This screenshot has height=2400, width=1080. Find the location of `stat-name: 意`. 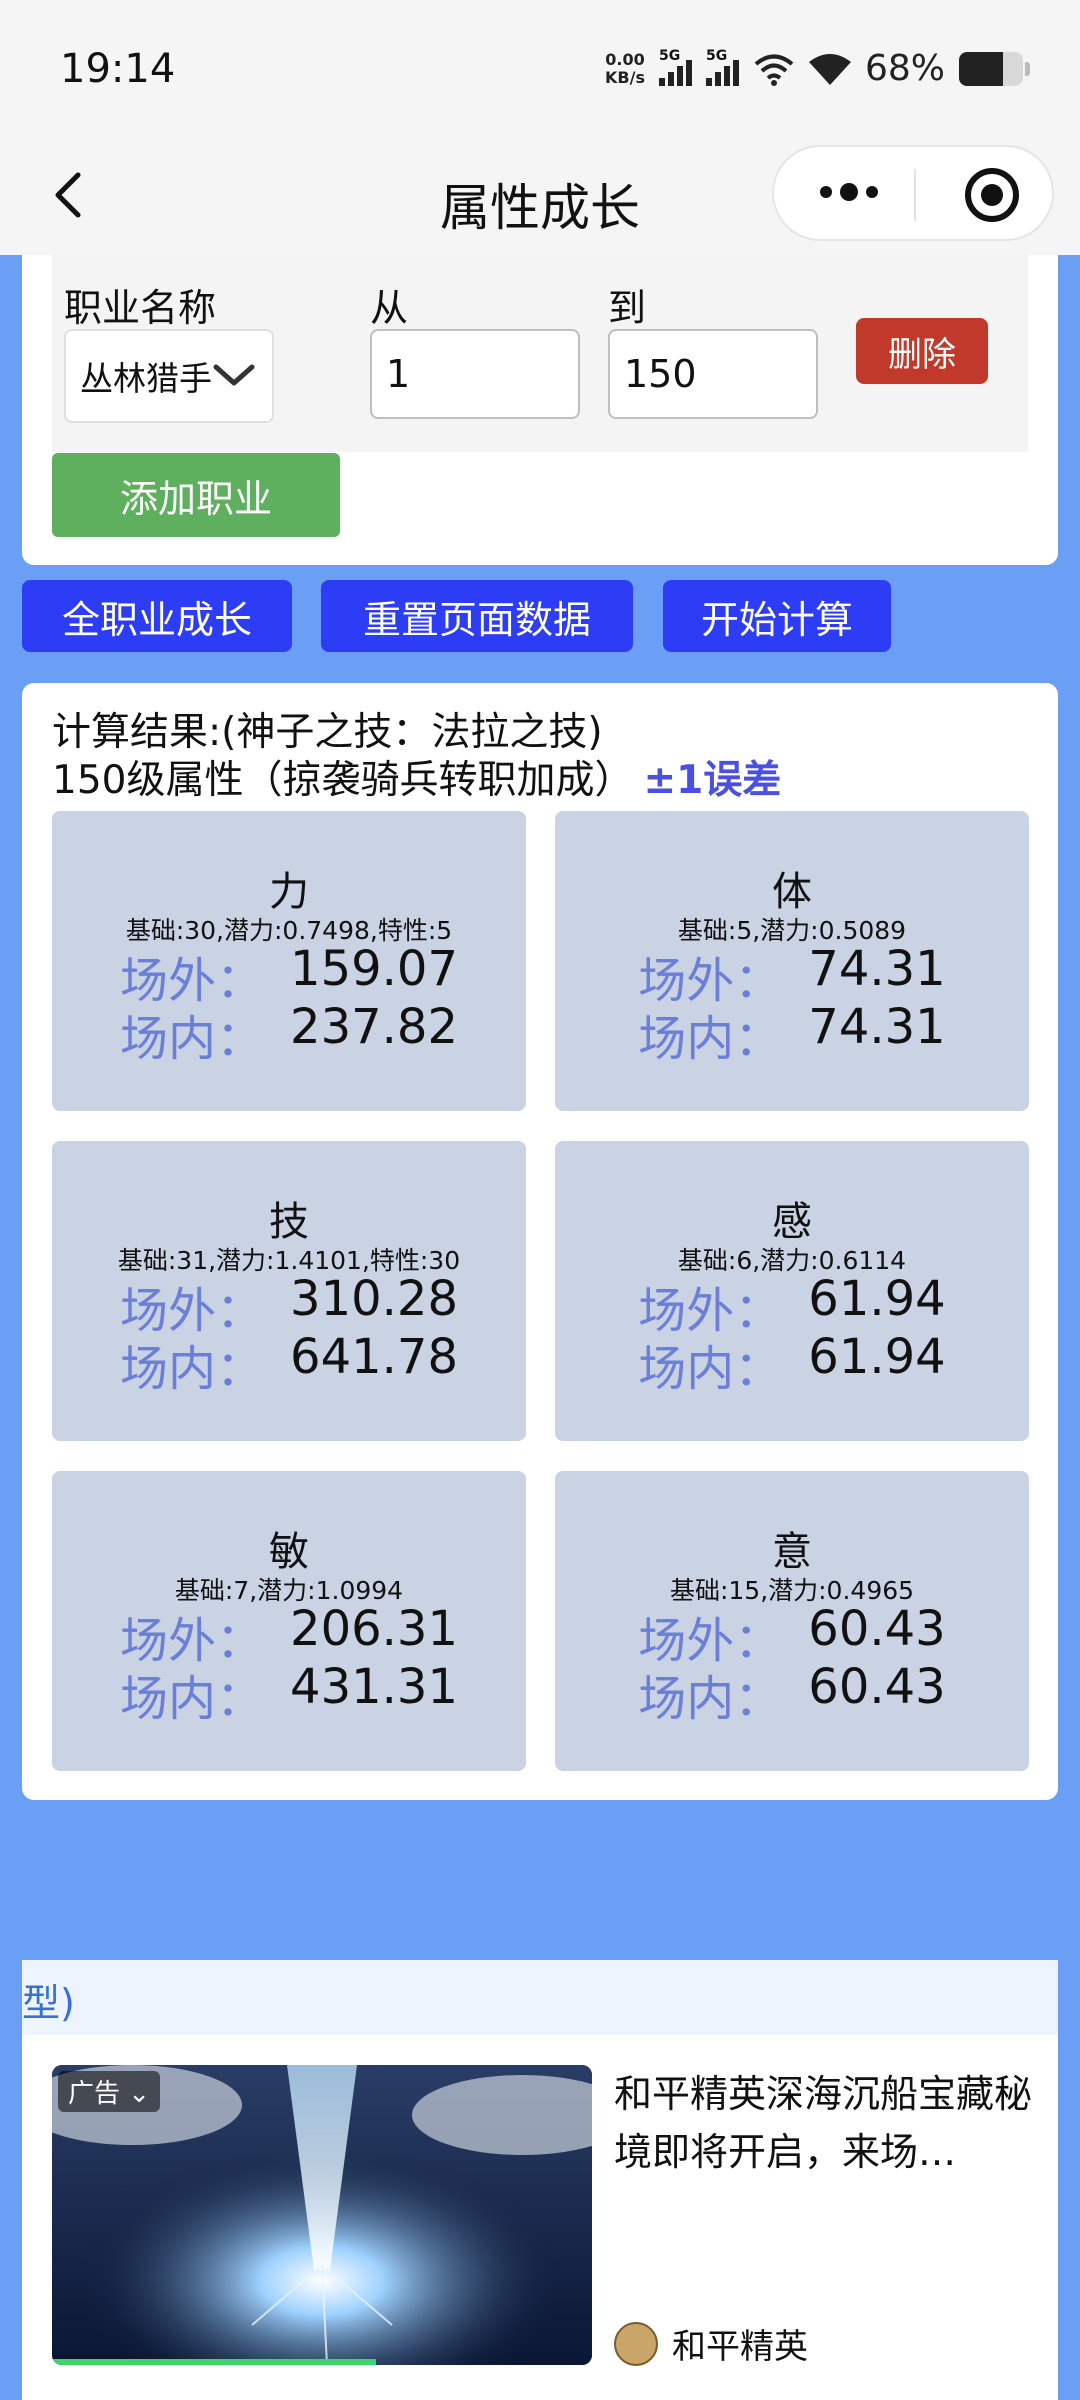

stat-name: 意 is located at coordinates (792, 1552).